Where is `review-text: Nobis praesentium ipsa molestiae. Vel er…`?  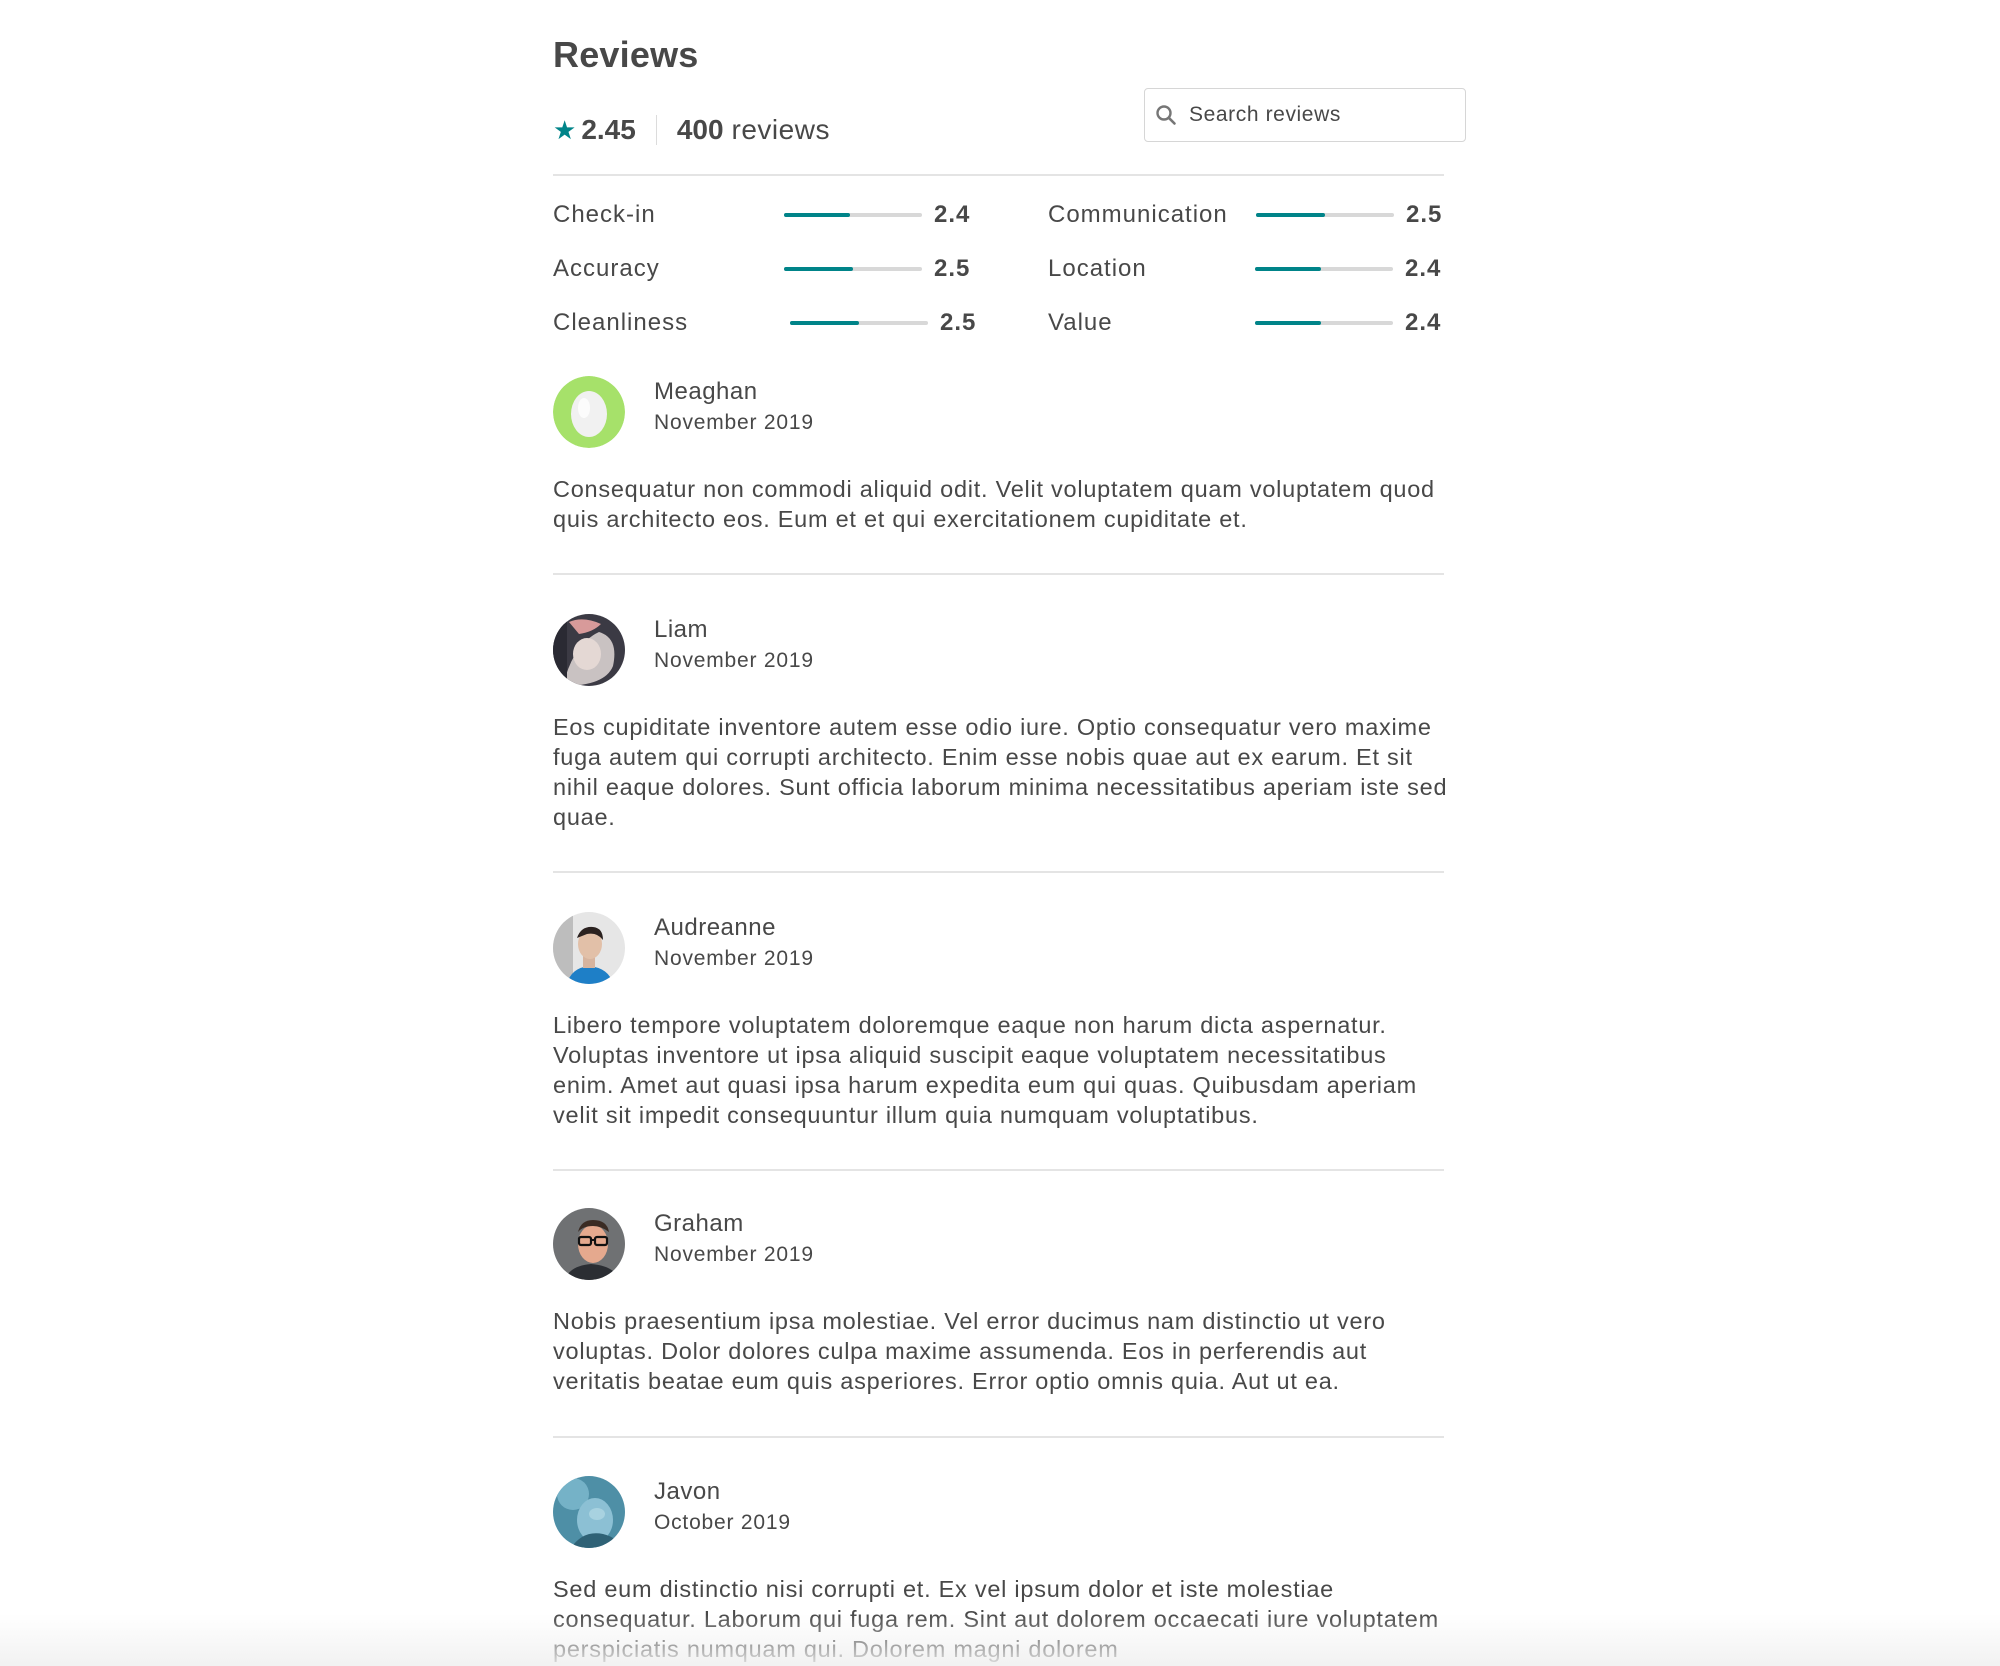 review-text: Nobis praesentium ipsa molestiae. Vel er… is located at coordinates (969, 1351).